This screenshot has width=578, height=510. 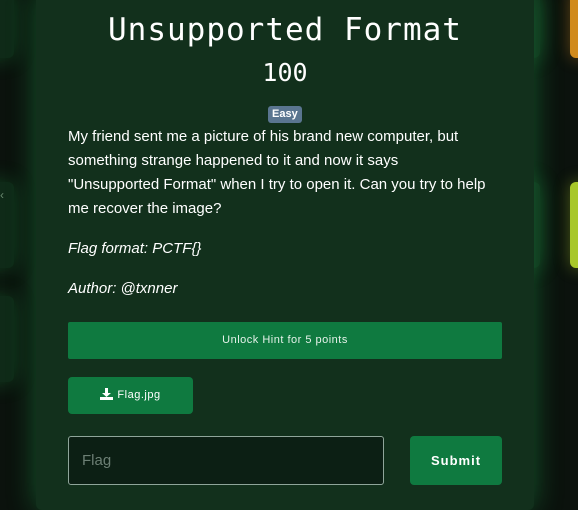 What do you see at coordinates (2, 195) in the screenshot?
I see `chevron-icon: ‹` at bounding box center [2, 195].